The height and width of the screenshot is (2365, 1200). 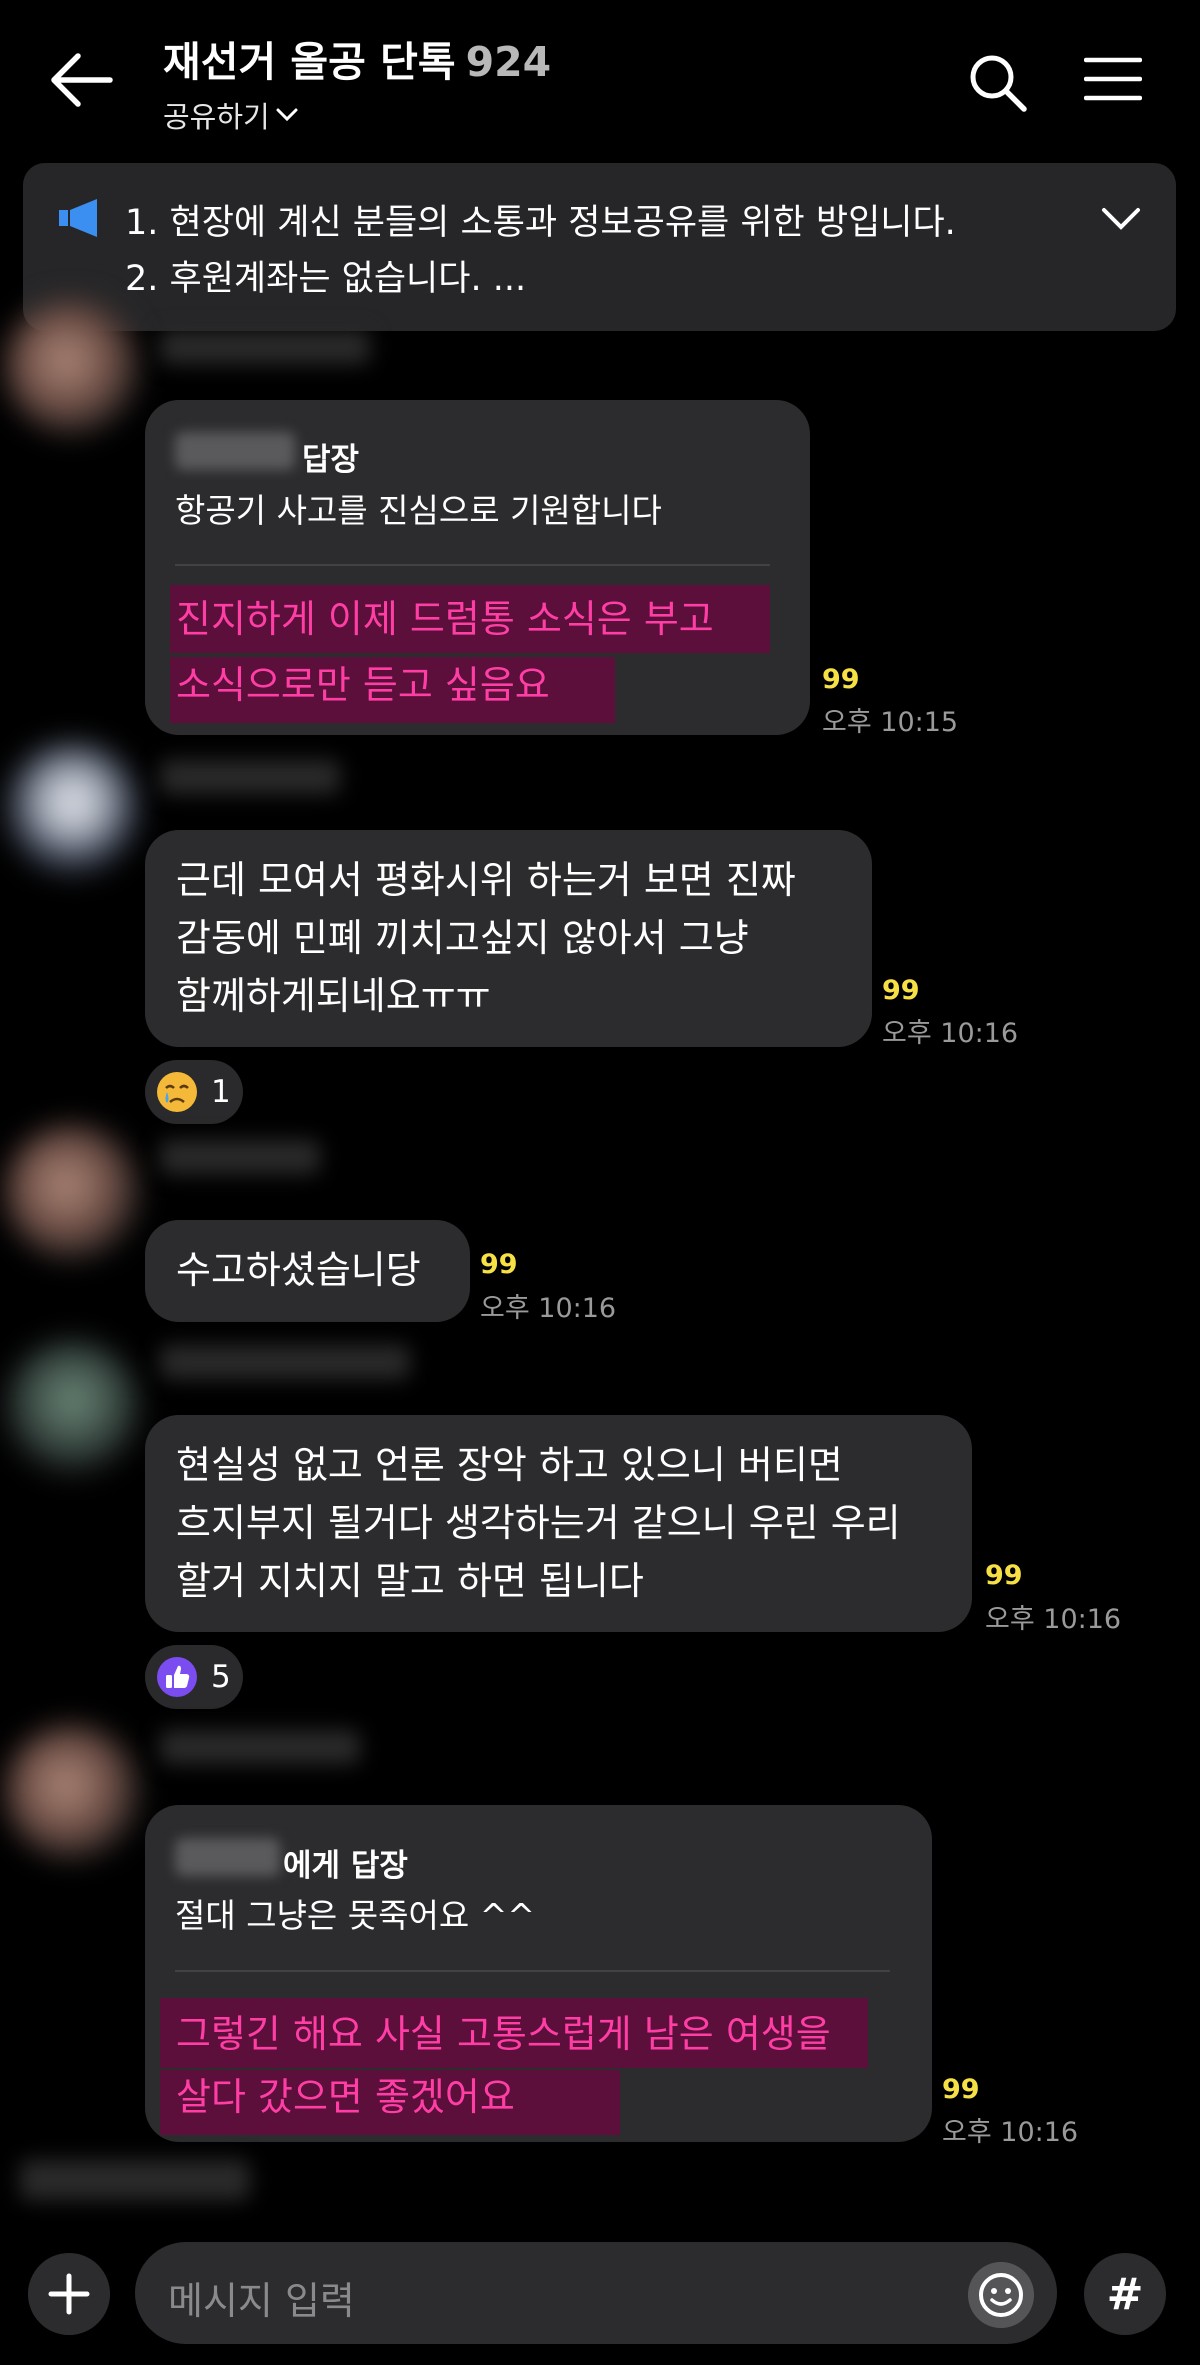 What do you see at coordinates (331, 460) in the screenshot?
I see `reply-label: 답장` at bounding box center [331, 460].